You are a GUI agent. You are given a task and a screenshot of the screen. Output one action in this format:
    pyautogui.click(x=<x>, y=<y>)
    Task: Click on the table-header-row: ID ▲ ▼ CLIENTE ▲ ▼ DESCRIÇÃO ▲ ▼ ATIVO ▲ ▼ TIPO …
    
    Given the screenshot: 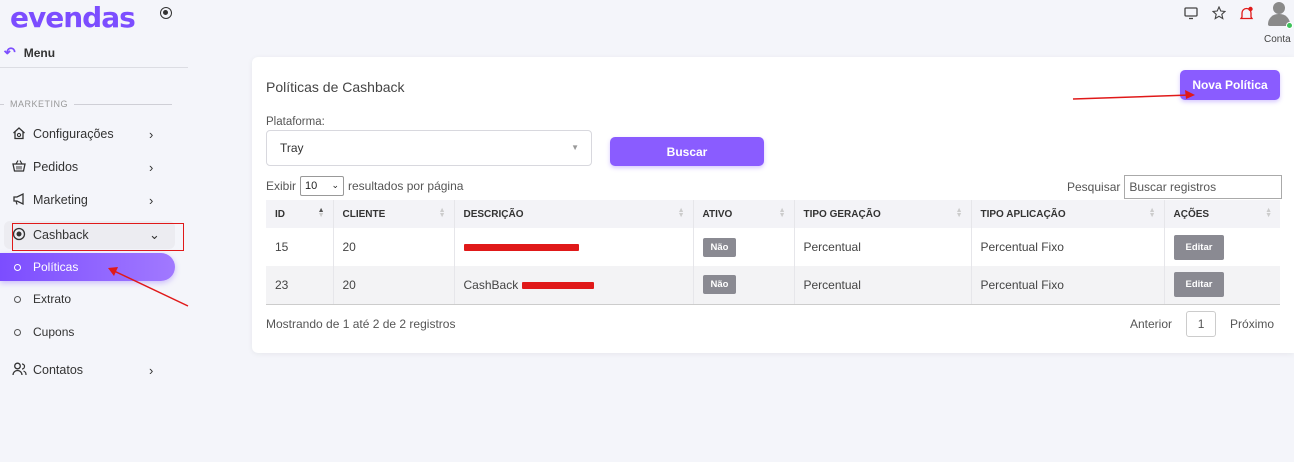 What is the action you would take?
    pyautogui.click(x=773, y=214)
    